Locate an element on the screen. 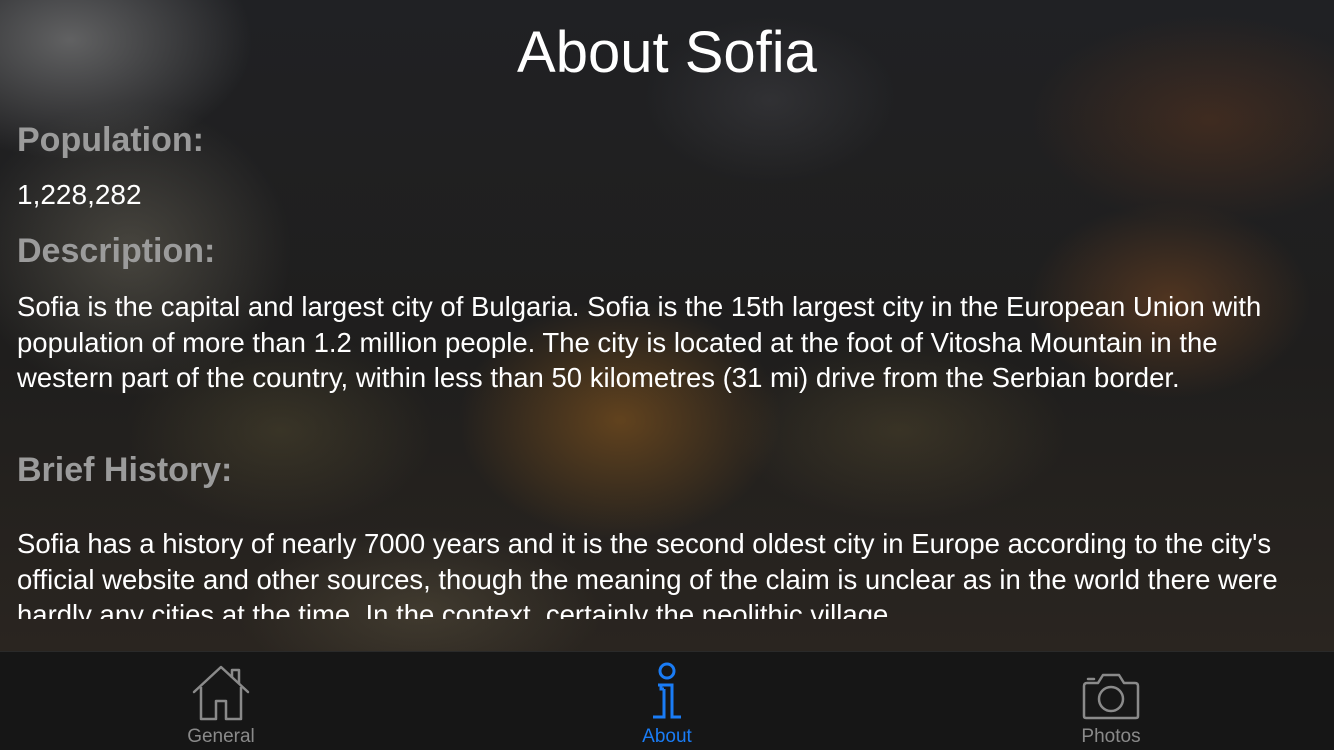  tab-general: General is located at coordinates (221, 701).